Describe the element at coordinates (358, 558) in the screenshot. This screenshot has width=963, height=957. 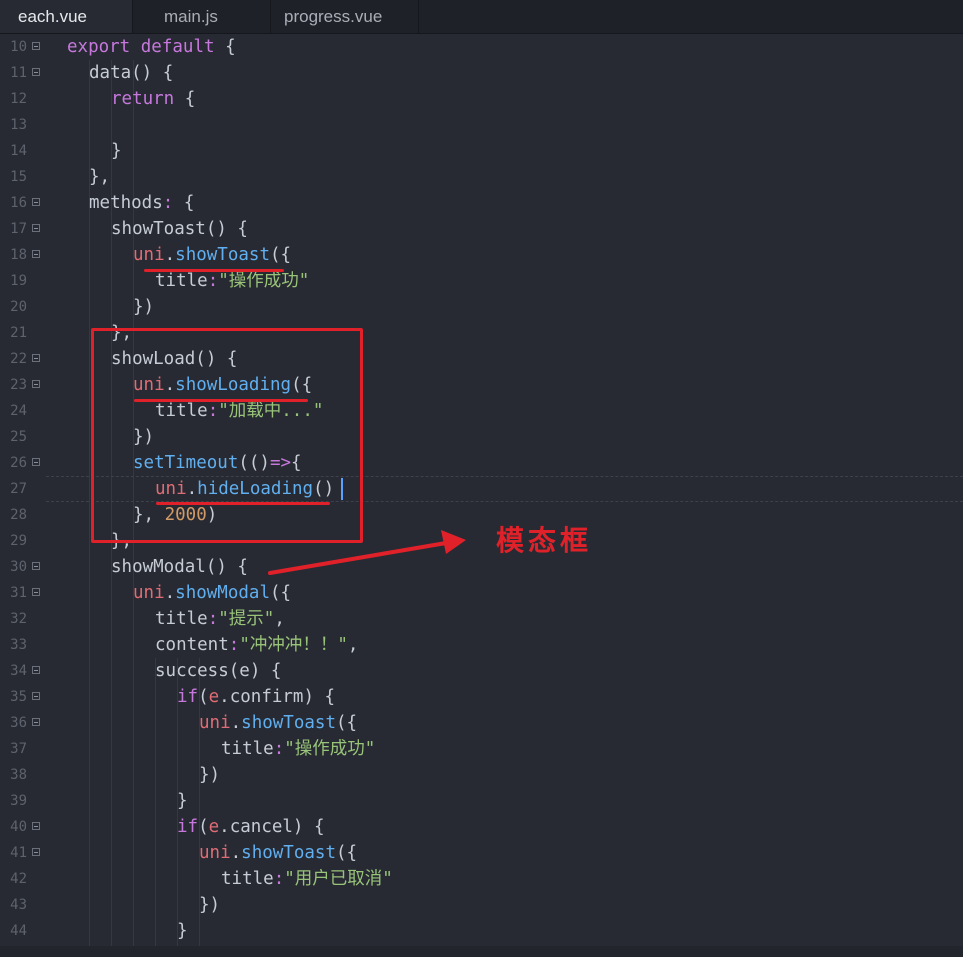
I see `arrow-shaft` at that location.